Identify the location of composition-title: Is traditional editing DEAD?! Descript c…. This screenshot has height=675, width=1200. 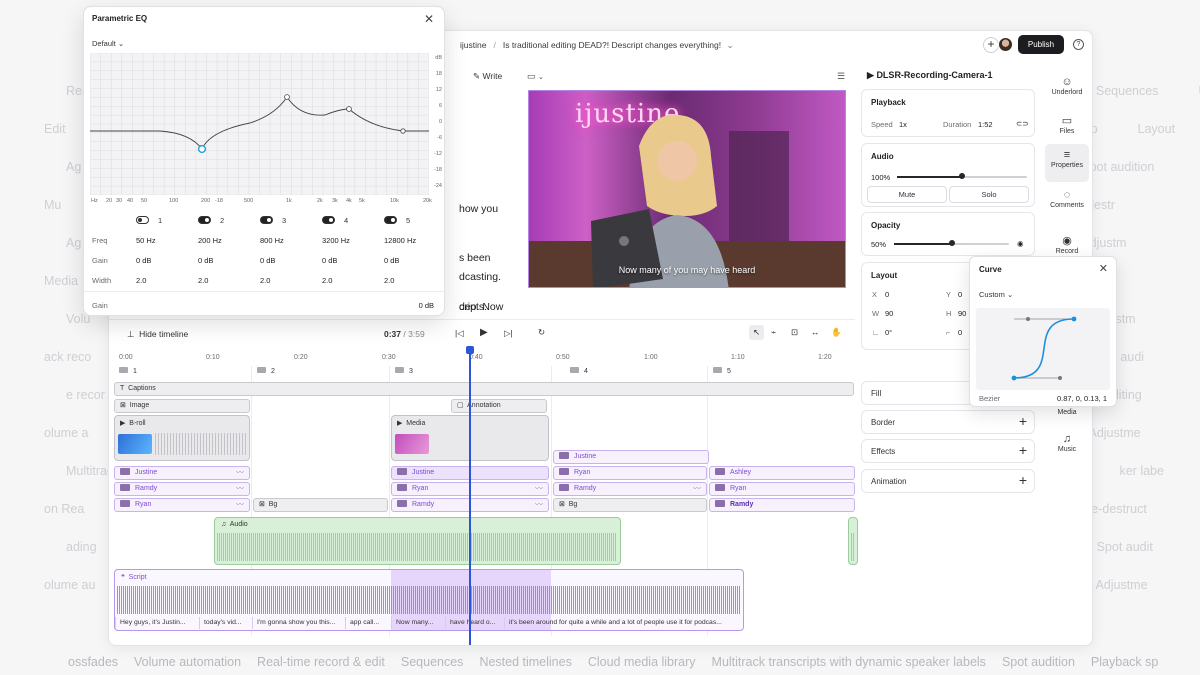
(612, 45).